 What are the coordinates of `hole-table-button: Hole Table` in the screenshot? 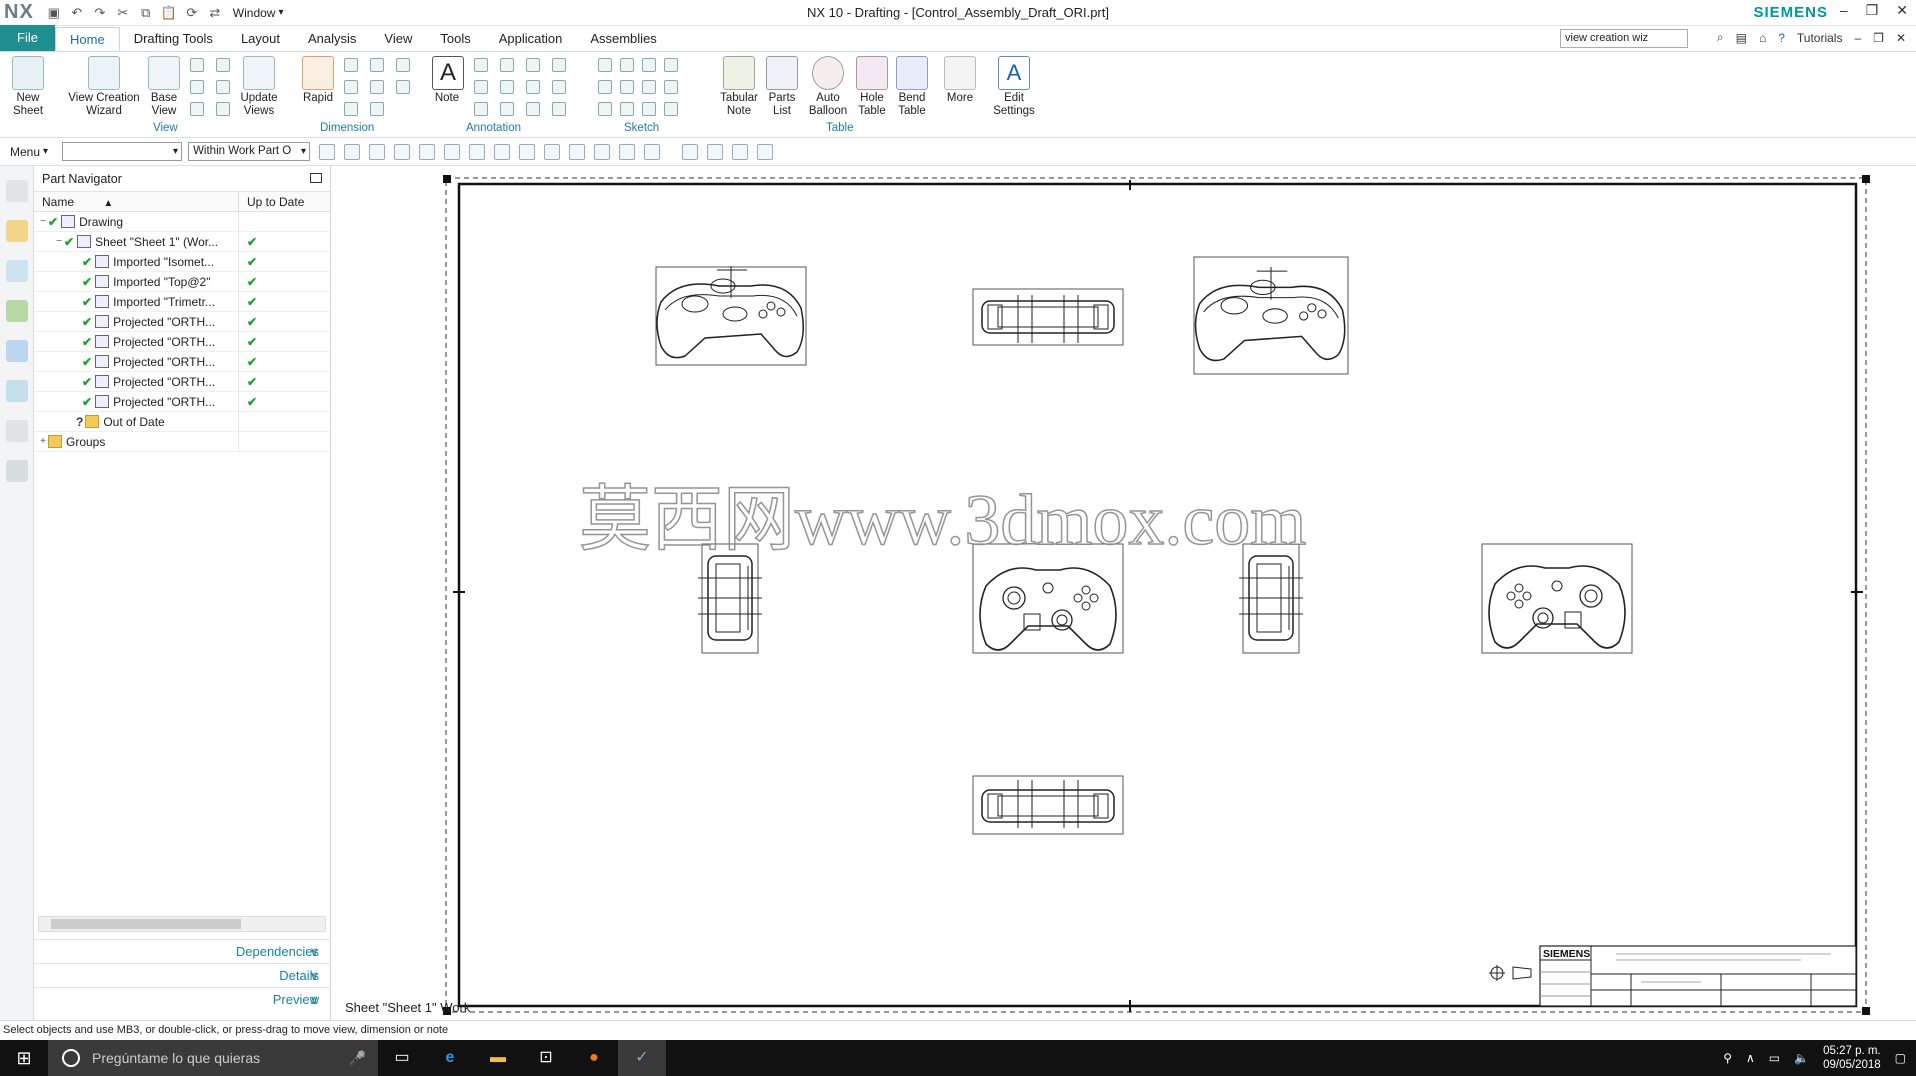 It's located at (872, 87).